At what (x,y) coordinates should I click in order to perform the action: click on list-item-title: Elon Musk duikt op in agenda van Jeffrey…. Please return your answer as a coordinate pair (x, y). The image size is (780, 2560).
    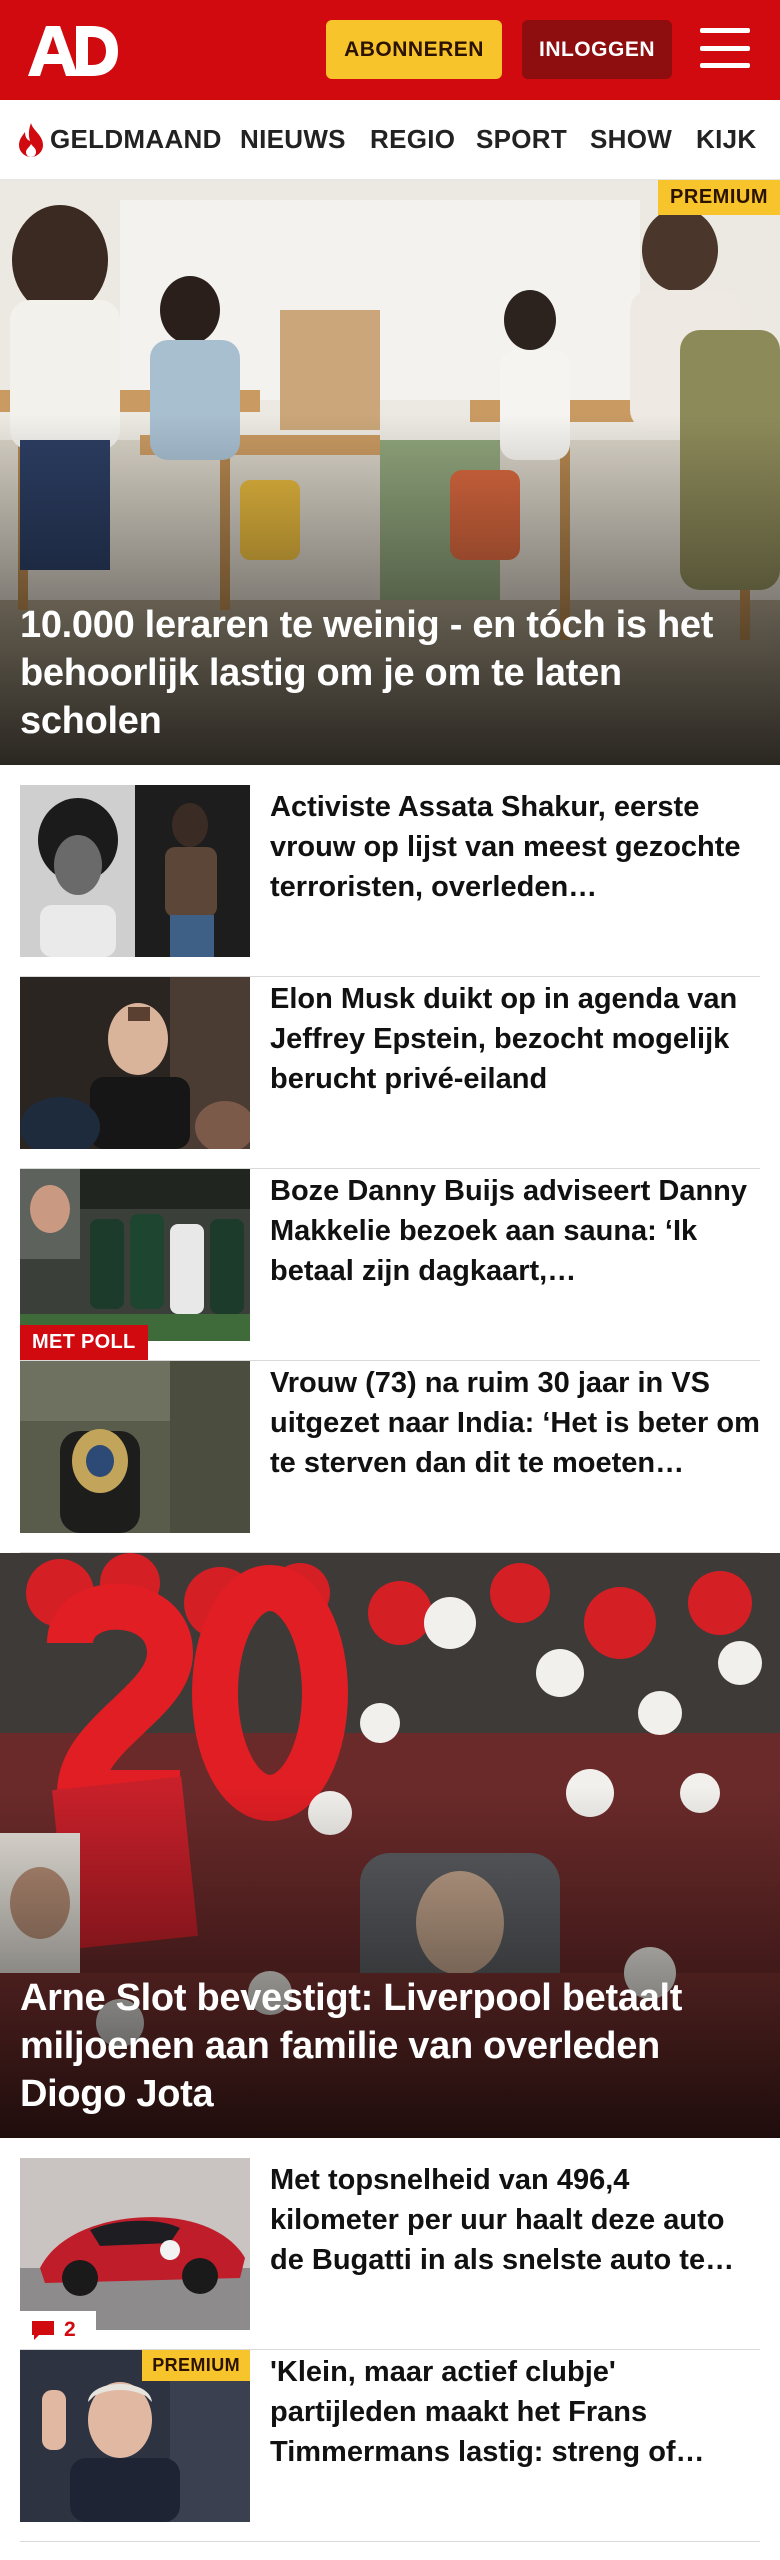
    Looking at the image, I should click on (515, 1039).